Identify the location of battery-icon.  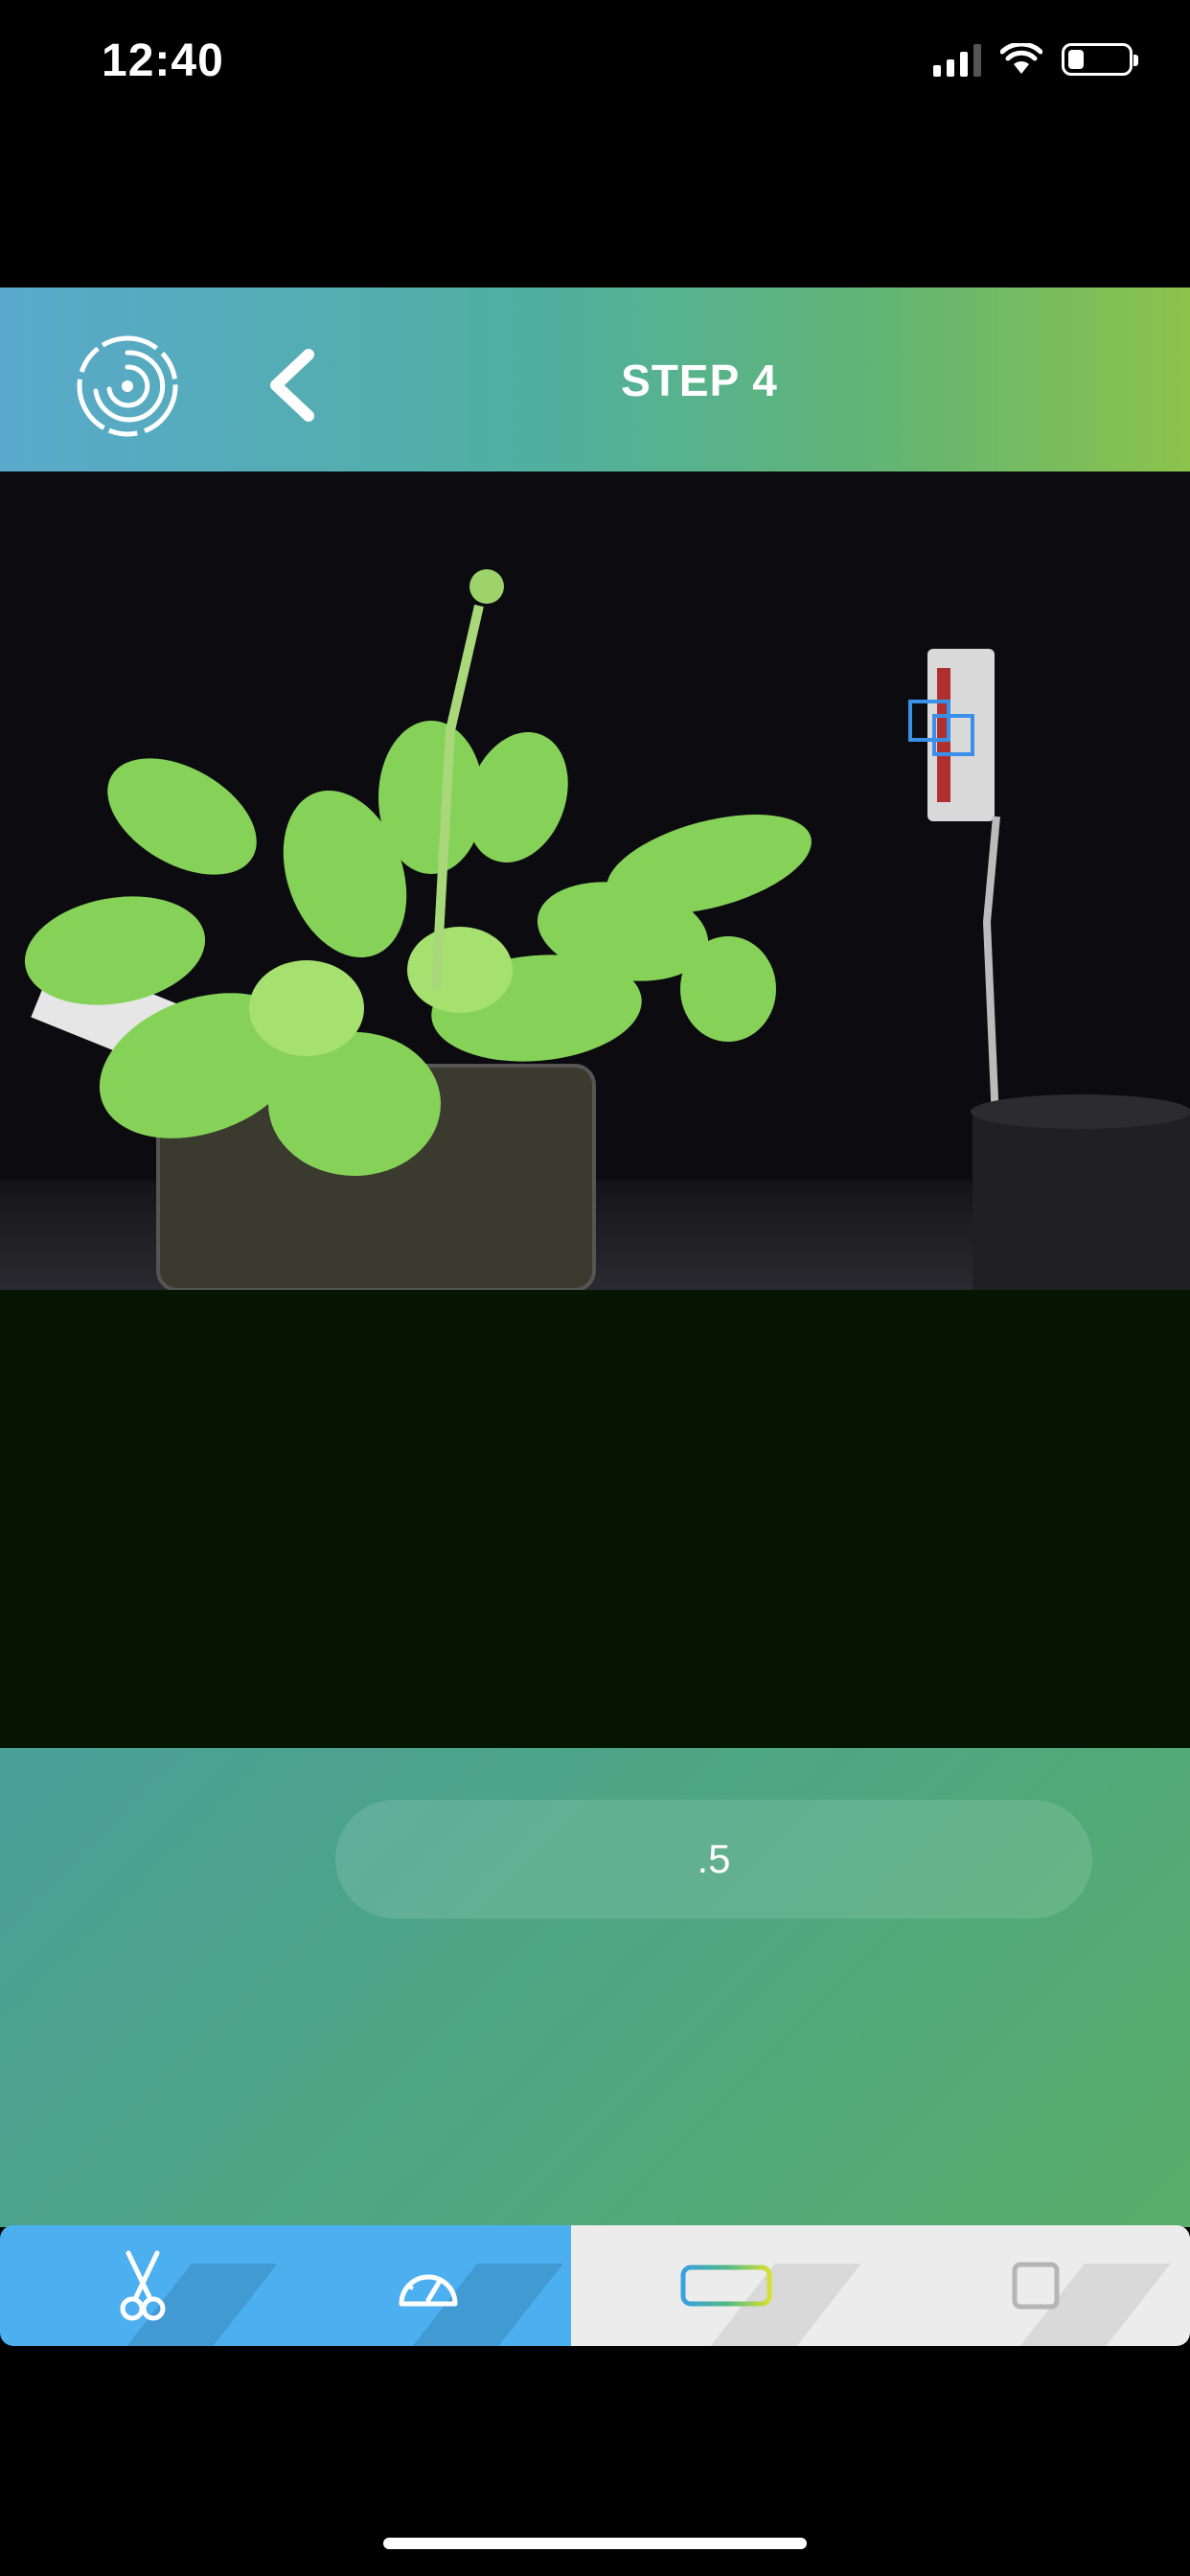
(1100, 59).